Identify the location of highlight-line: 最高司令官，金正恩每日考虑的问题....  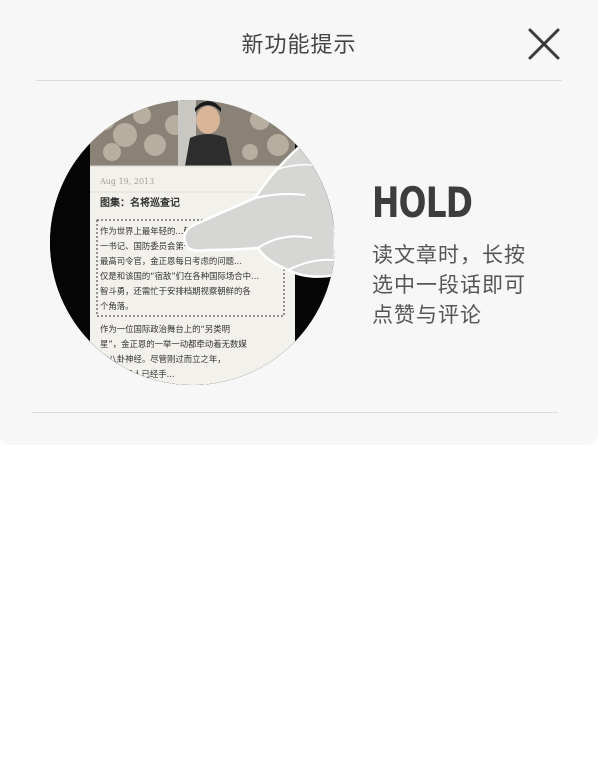
(171, 261).